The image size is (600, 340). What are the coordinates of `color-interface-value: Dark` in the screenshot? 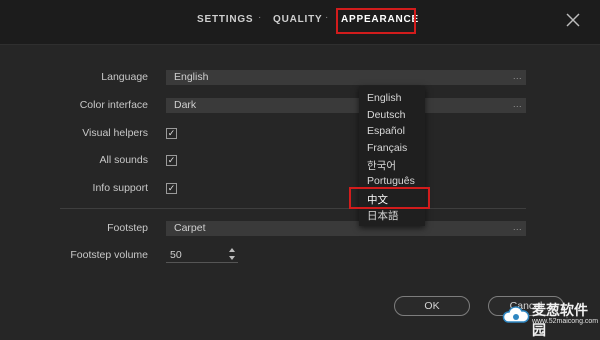 It's located at (185, 105).